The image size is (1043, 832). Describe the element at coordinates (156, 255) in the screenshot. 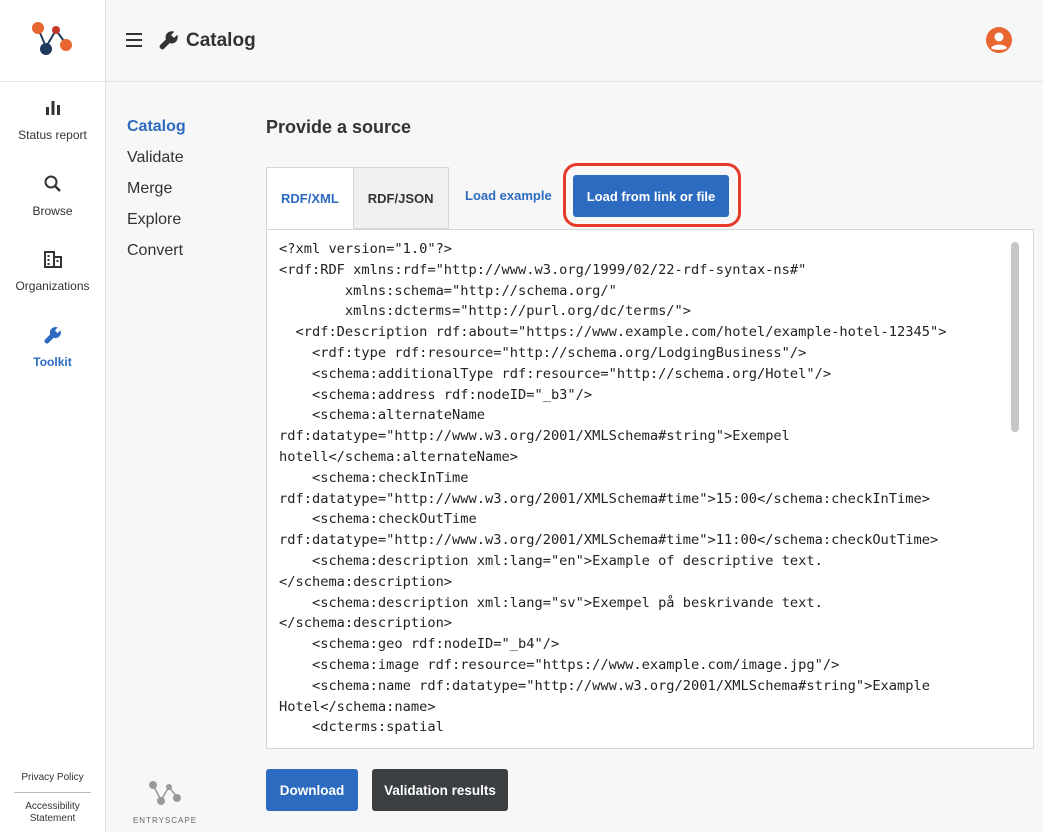

I see `subnav-item-convert: Convert` at that location.